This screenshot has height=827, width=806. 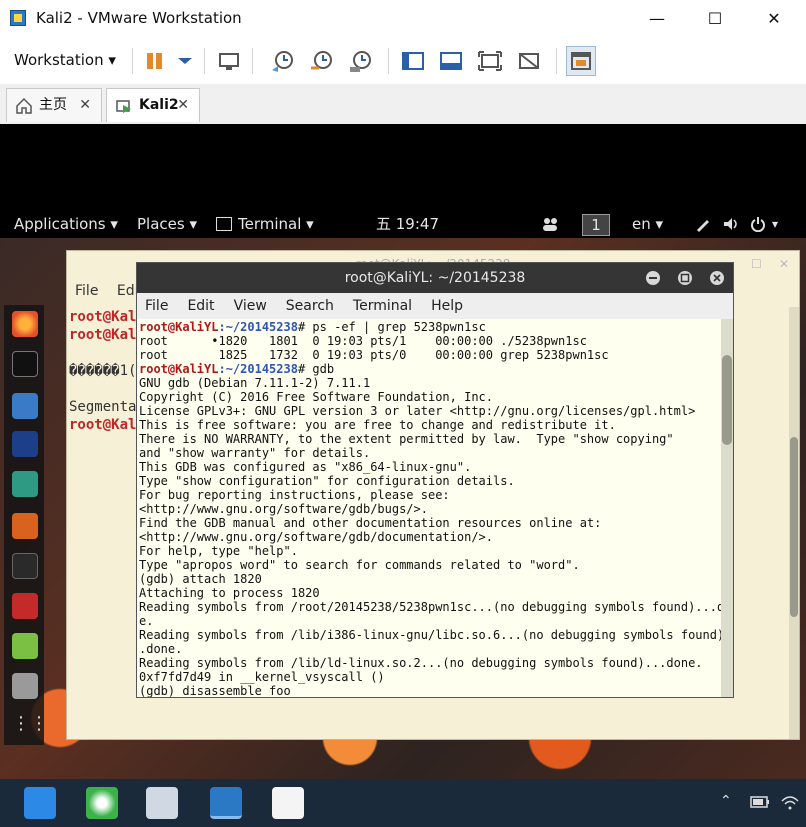 I want to click on line-text: Attaching to process 1820, so click(x=229, y=593).